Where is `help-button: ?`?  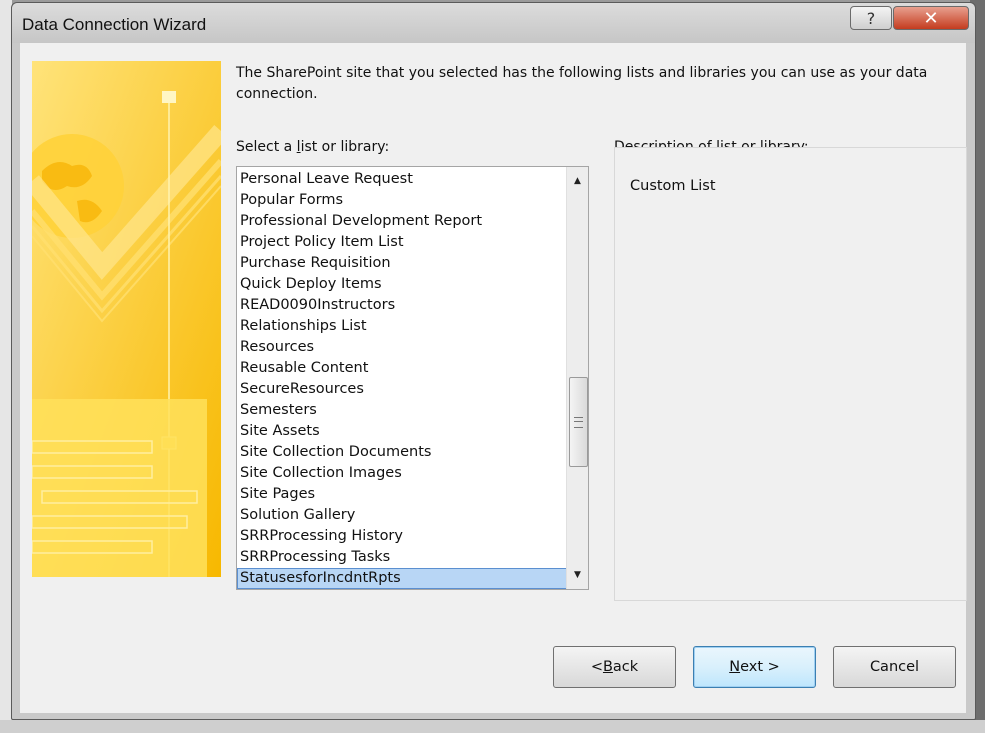
help-button: ? is located at coordinates (871, 18).